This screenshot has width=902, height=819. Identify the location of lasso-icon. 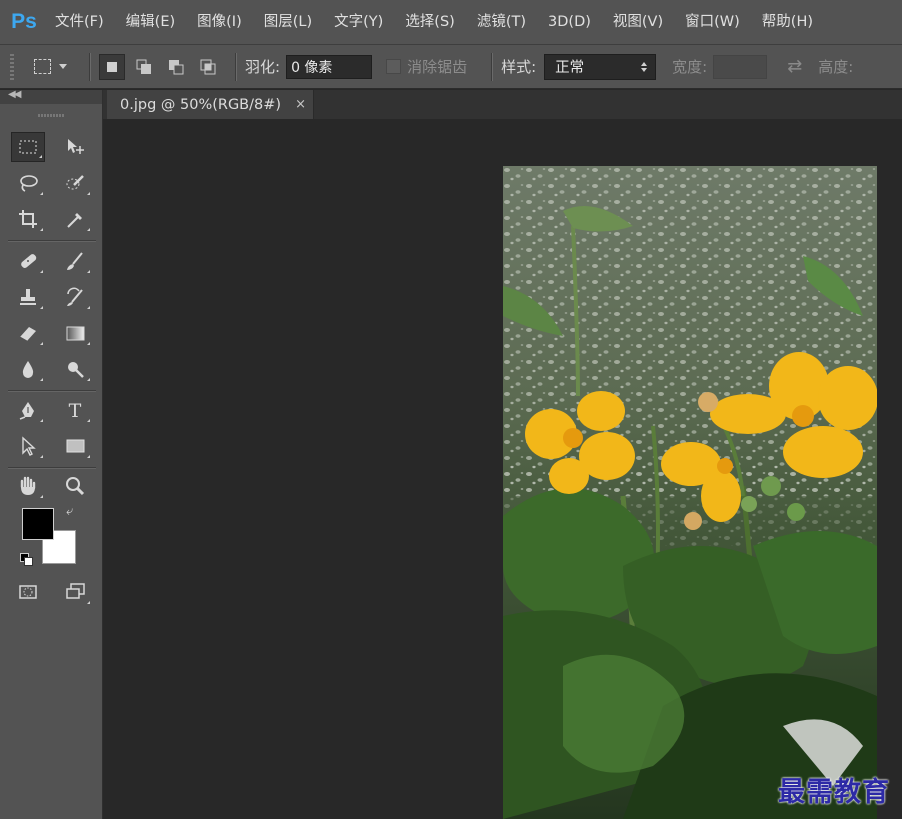
(29, 183).